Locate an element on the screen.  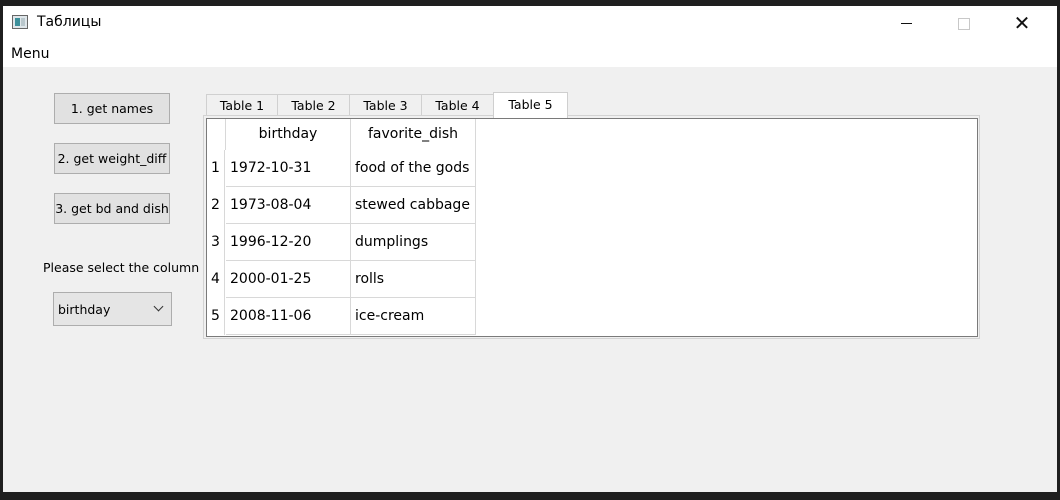
tab-table-2: Table 2 is located at coordinates (313, 105).